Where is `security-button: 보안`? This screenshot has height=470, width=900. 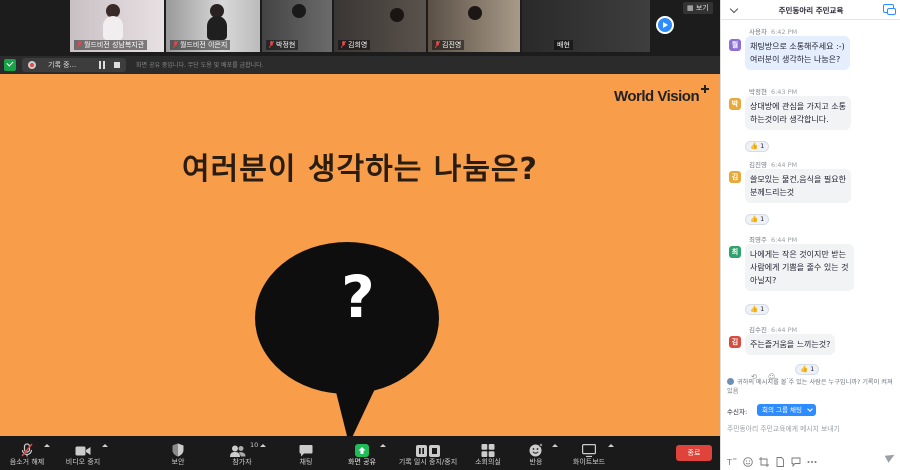 security-button: 보안 is located at coordinates (178, 453).